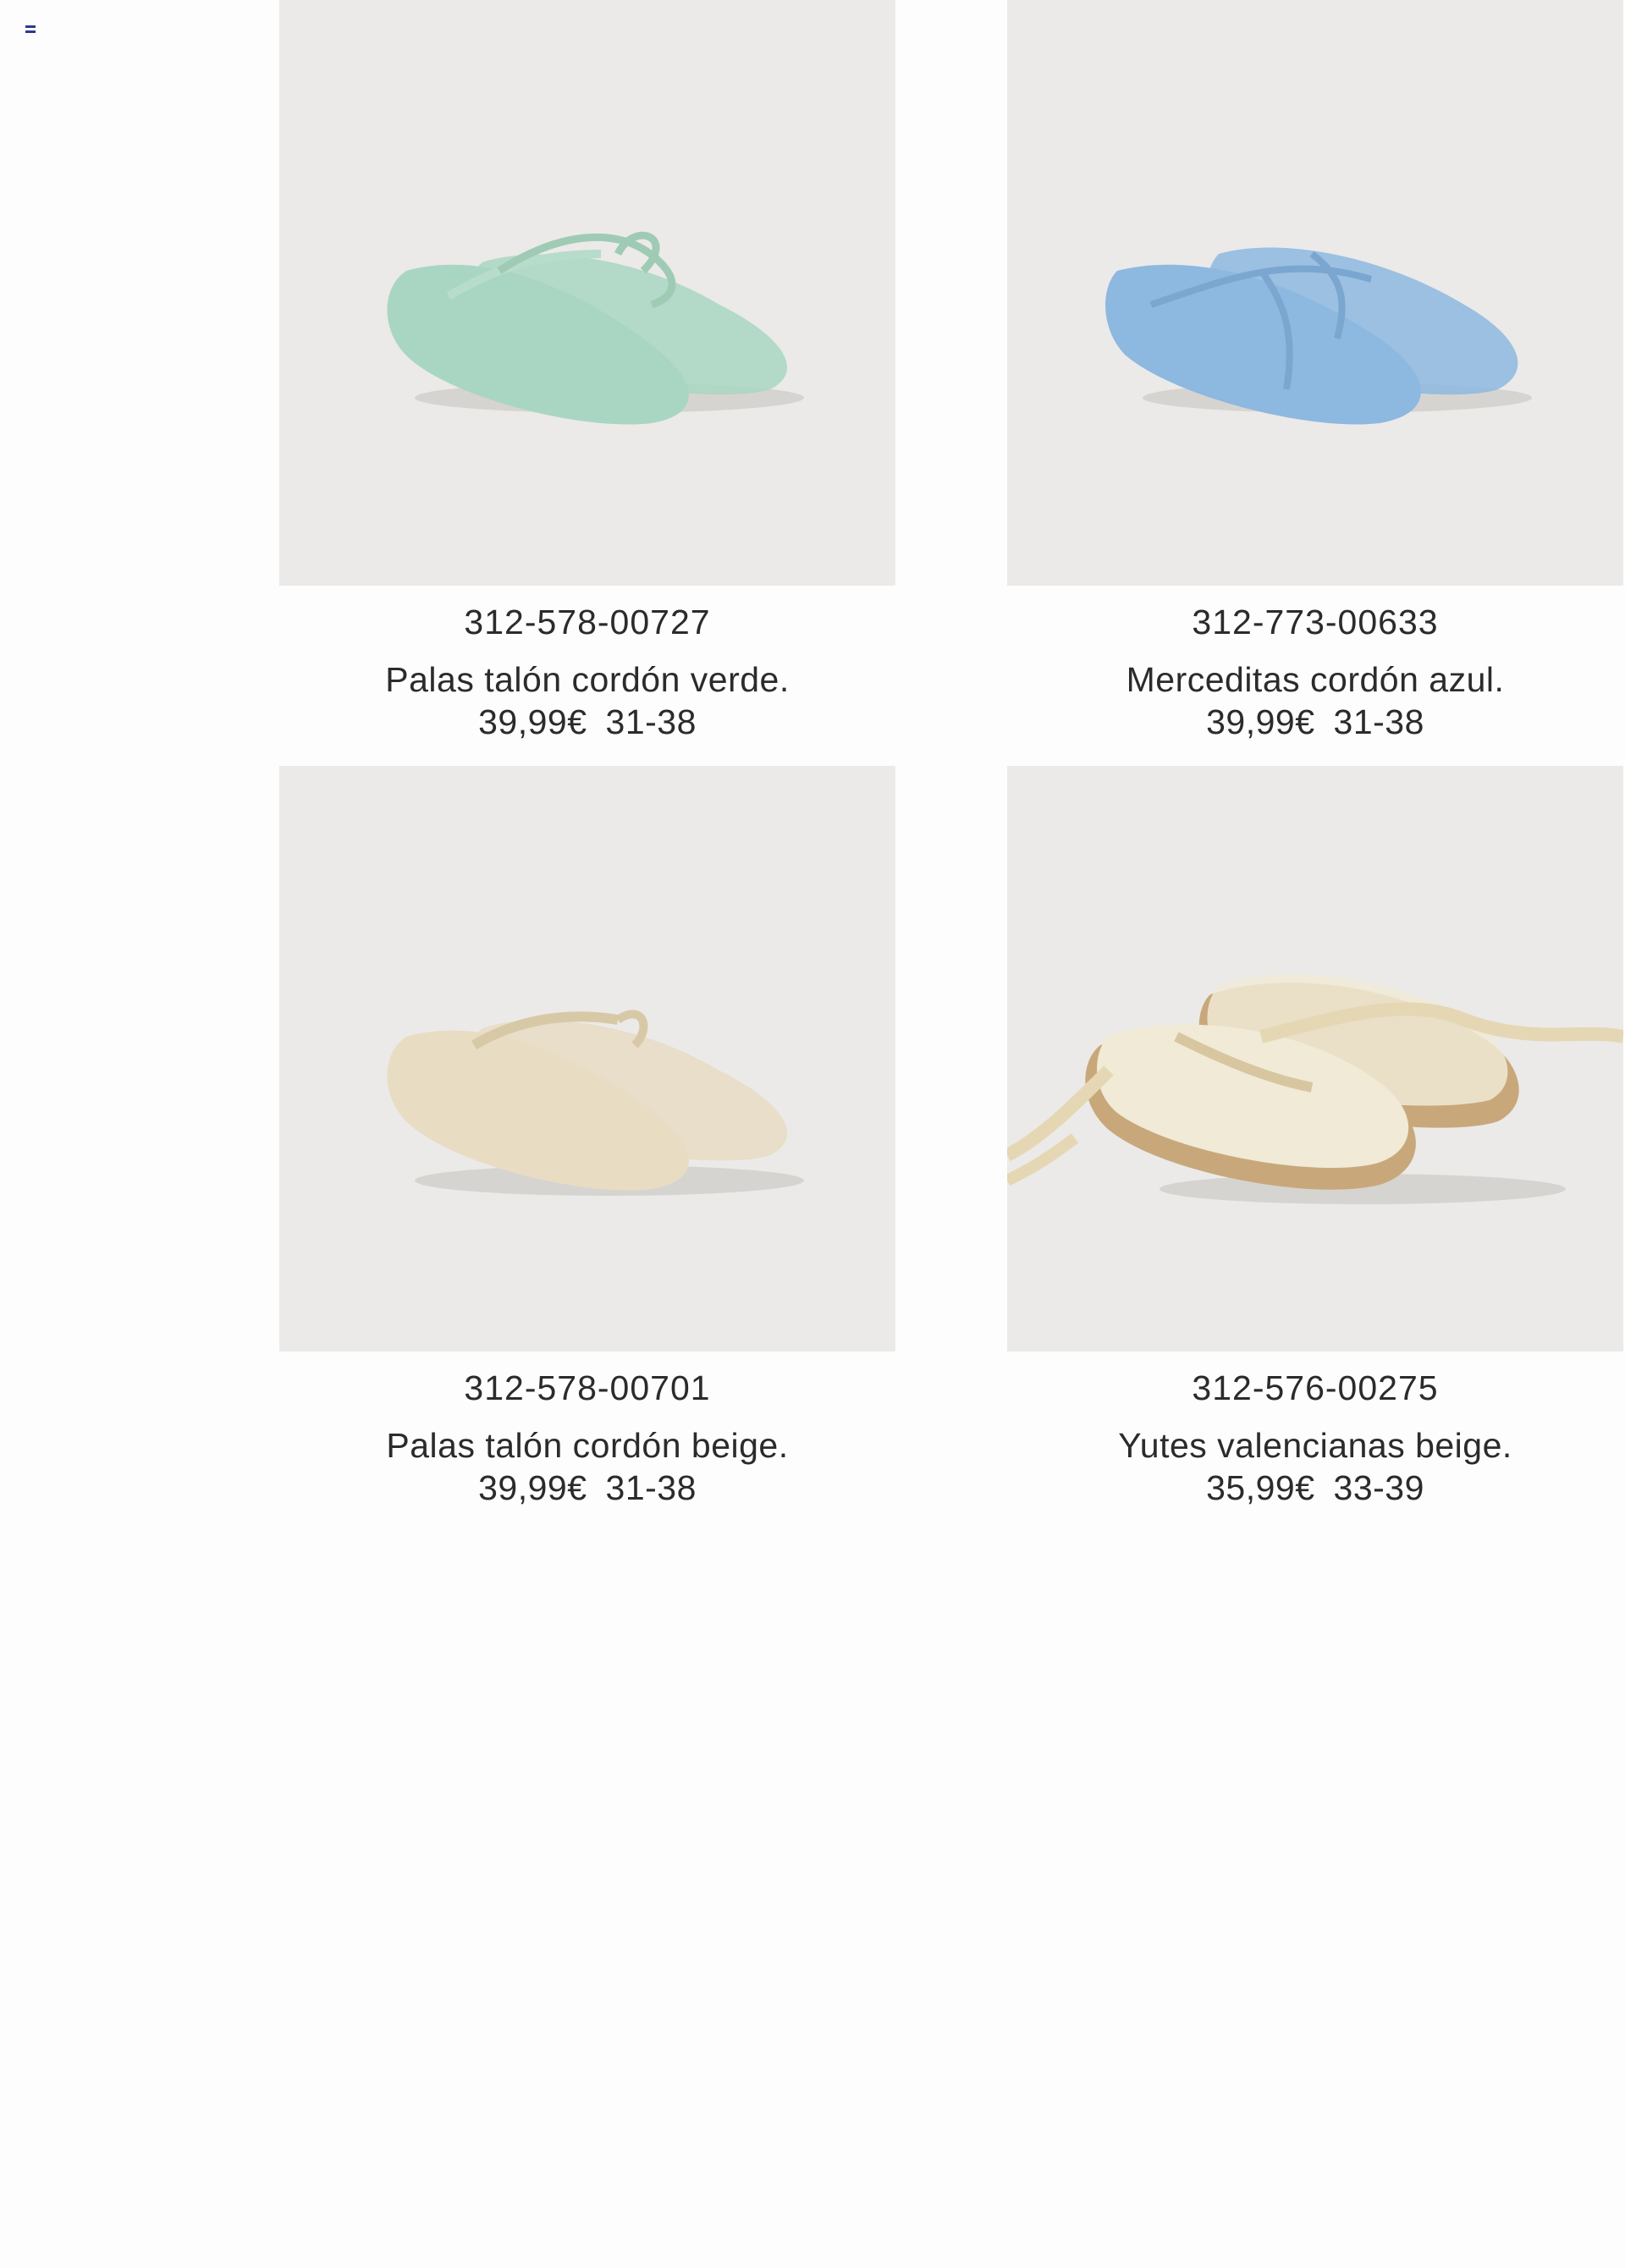 The height and width of the screenshot is (2268, 1625). Describe the element at coordinates (1315, 622) in the screenshot. I see `product-reference: 312-773-00633` at that location.